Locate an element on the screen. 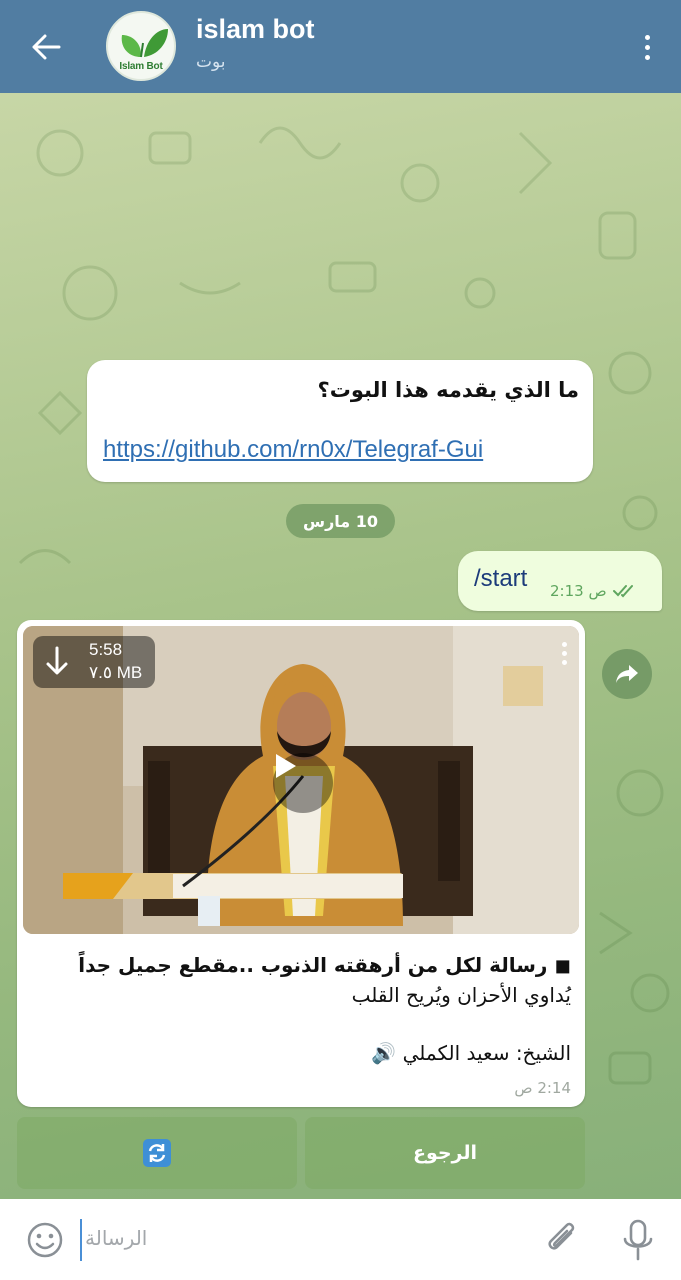 The image size is (681, 1280). arrow-left-icon is located at coordinates (46, 47).